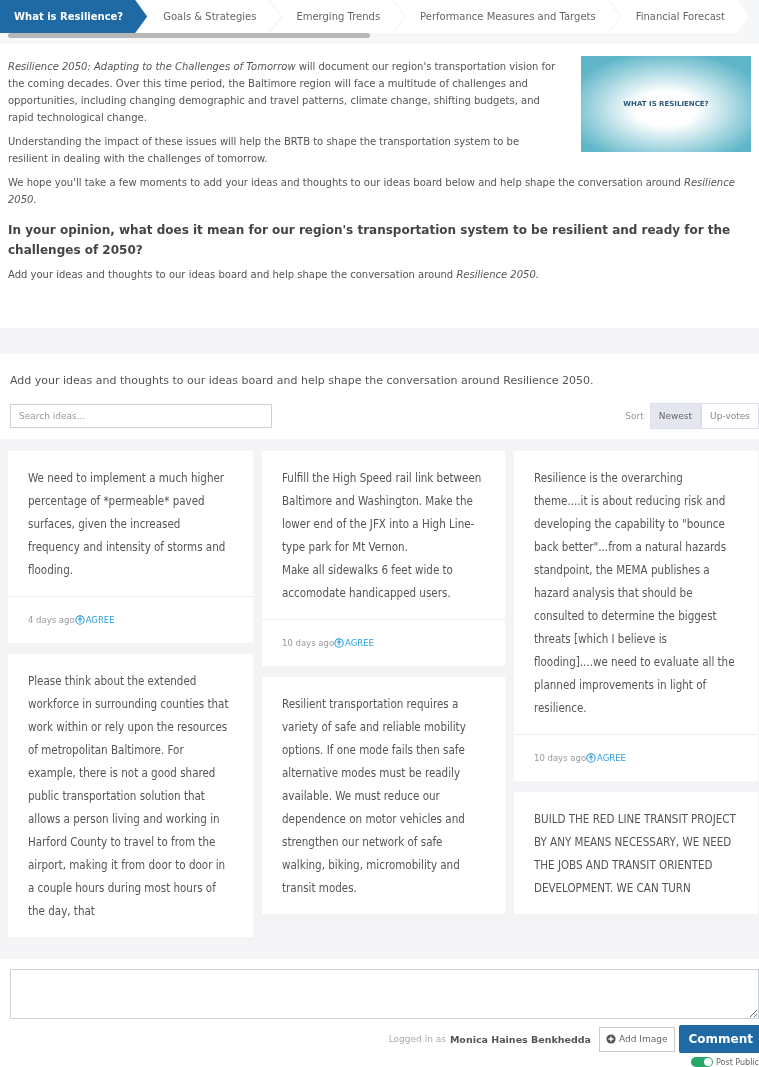 The image size is (759, 1067). Describe the element at coordinates (702, 1062) in the screenshot. I see `toggle-switch` at that location.